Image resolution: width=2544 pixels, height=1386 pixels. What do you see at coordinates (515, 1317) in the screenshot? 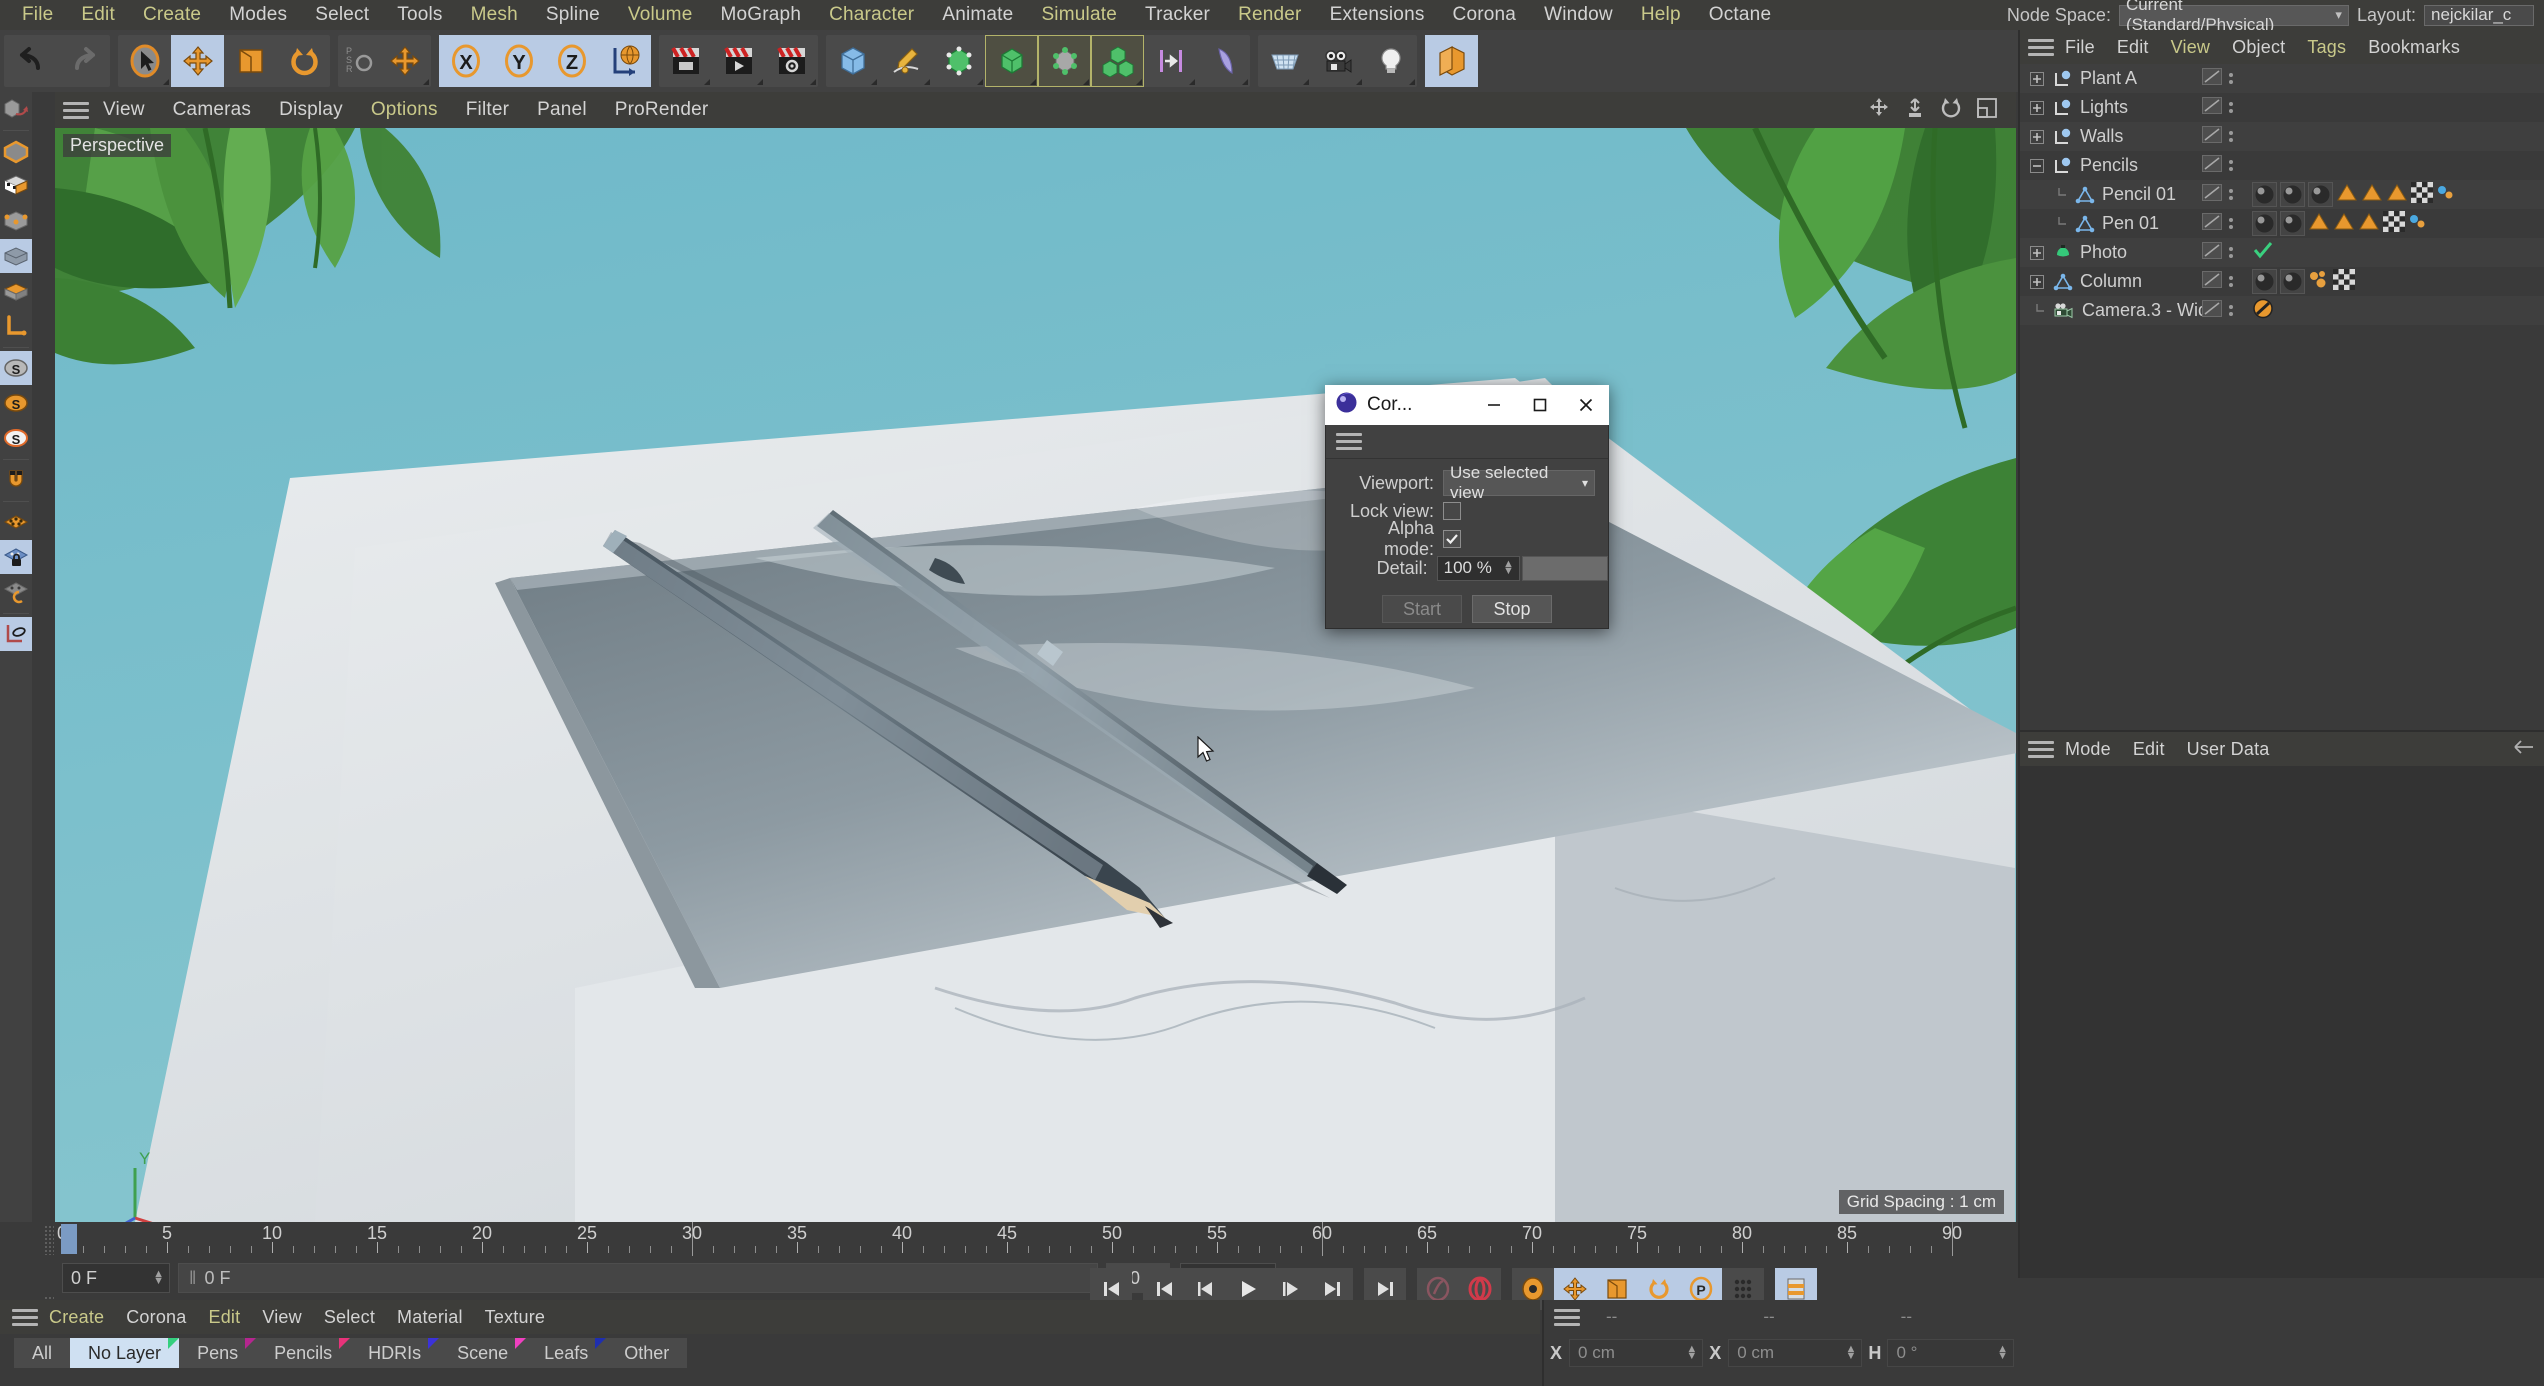
I see `matmgr-menu-texture: Texture` at bounding box center [515, 1317].